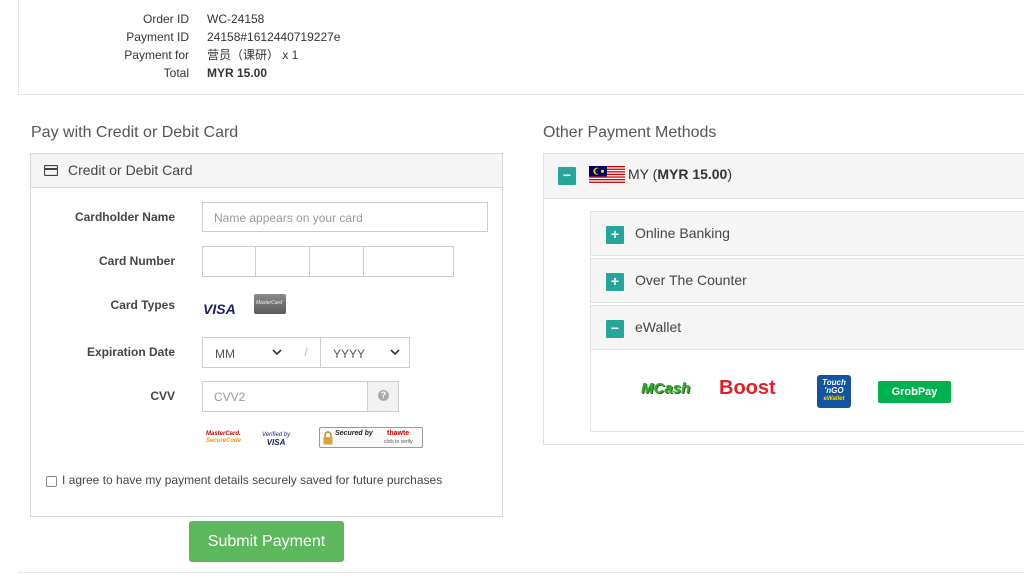 The width and height of the screenshot is (1024, 576). I want to click on card-number-label: Card Number, so click(136, 261).